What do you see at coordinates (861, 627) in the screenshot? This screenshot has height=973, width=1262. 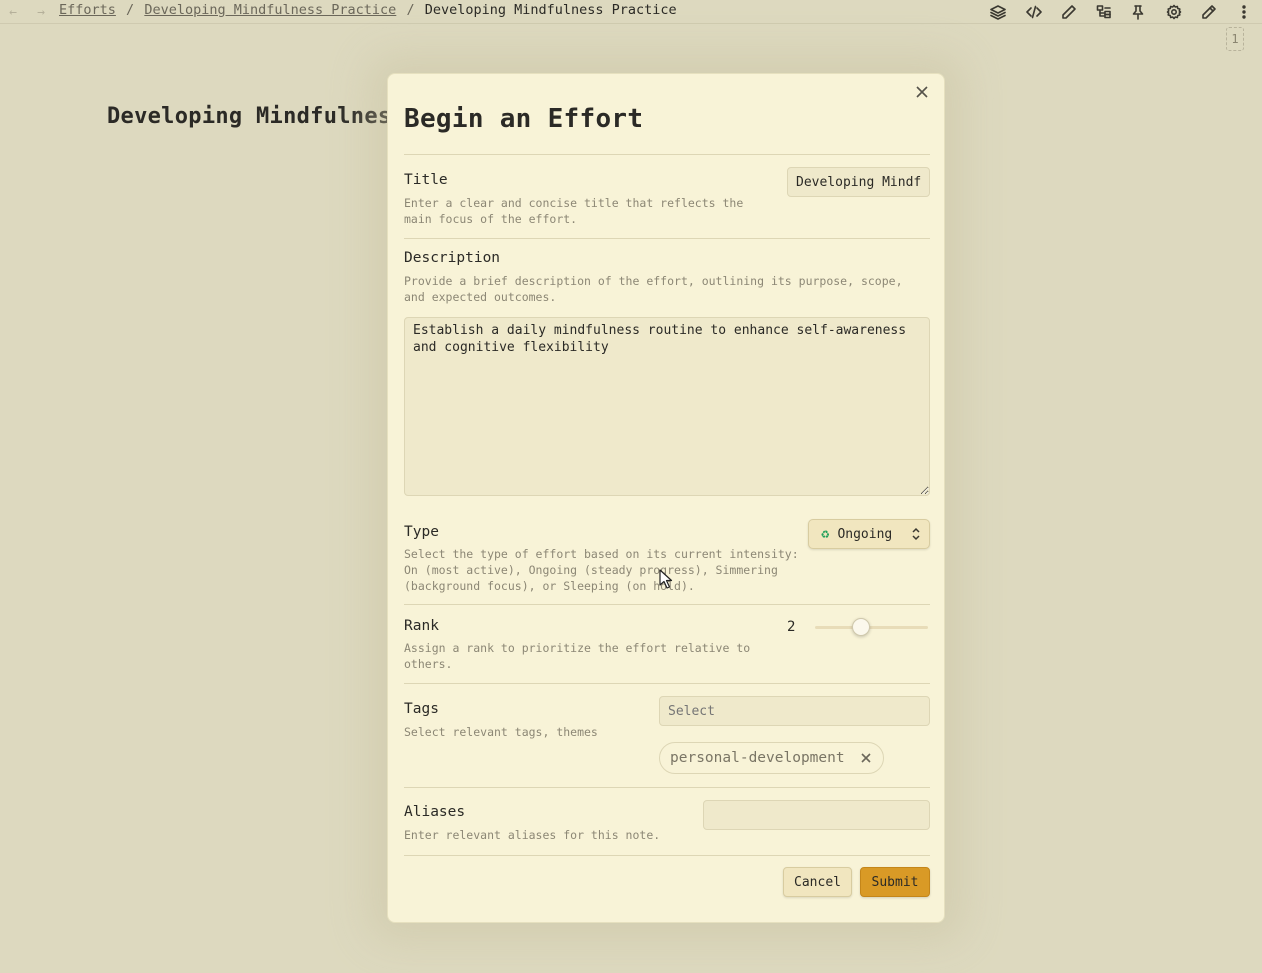 I see `rank-slider-thumb` at bounding box center [861, 627].